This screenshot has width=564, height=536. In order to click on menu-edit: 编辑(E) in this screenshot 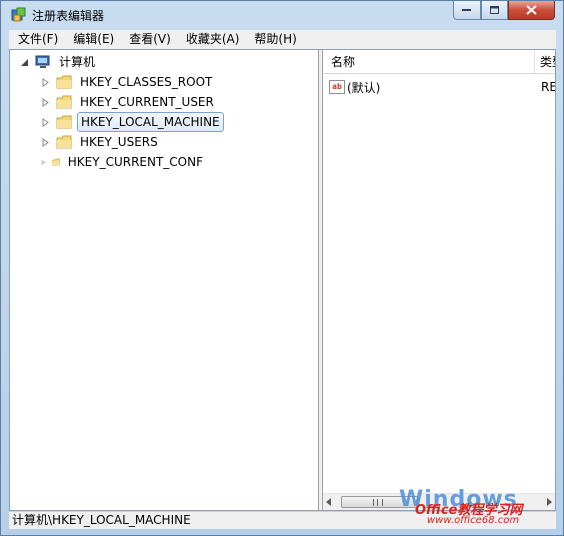, I will do `click(92, 39)`.